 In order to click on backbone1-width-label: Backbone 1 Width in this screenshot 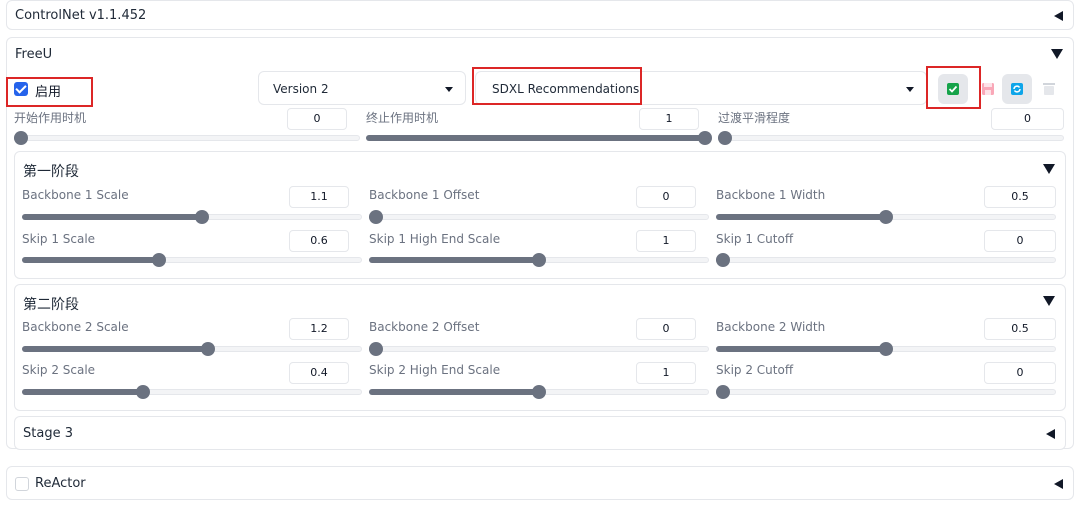, I will do `click(771, 195)`.